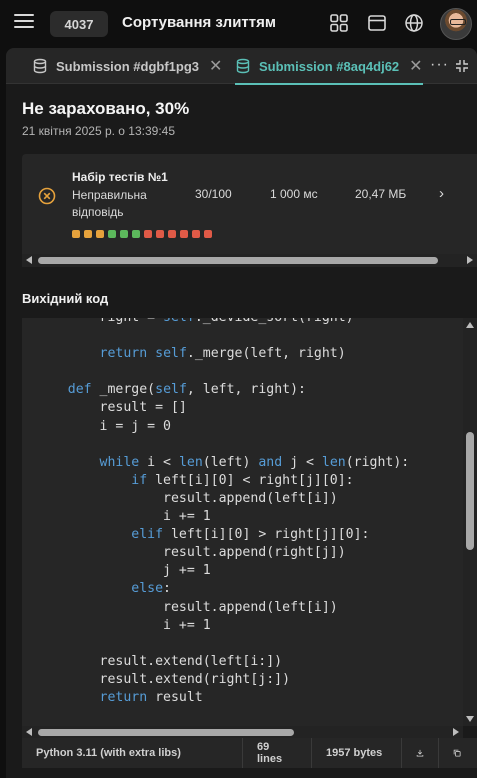 This screenshot has width=477, height=778. What do you see at coordinates (215, 390) in the screenshot?
I see `code-line: def _merge(self, left, right):` at bounding box center [215, 390].